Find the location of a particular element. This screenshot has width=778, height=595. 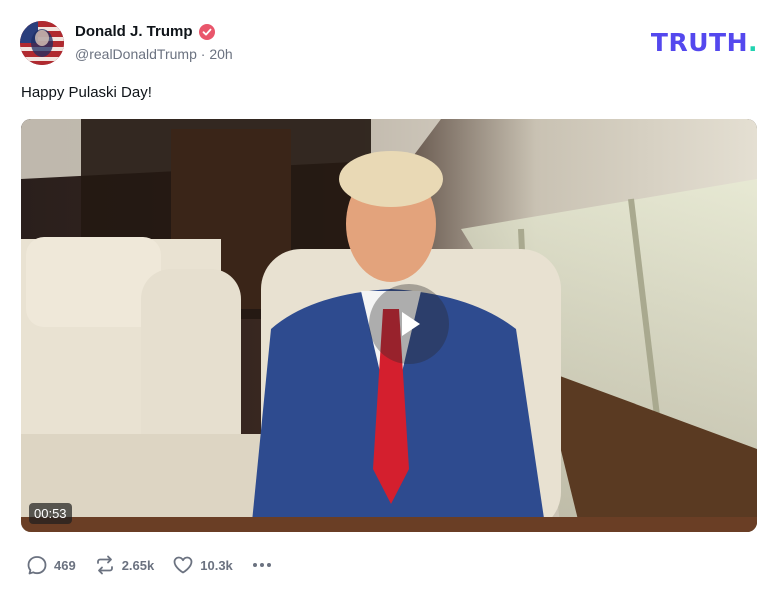

reply-button: 469 is located at coordinates (51, 565).